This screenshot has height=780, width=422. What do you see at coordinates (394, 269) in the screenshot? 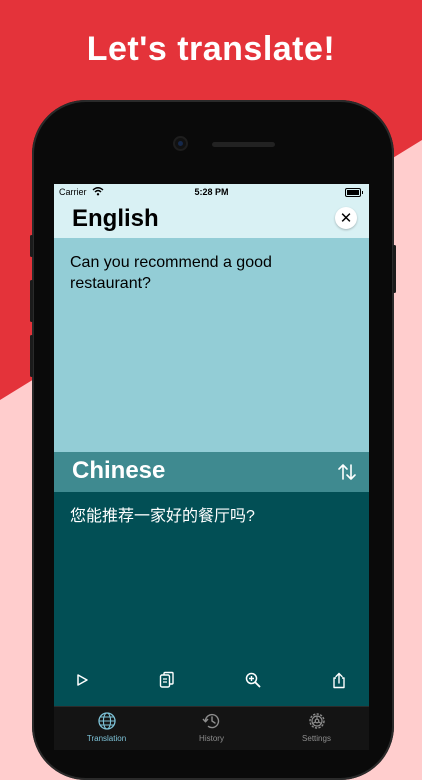
I see `power-button` at bounding box center [394, 269].